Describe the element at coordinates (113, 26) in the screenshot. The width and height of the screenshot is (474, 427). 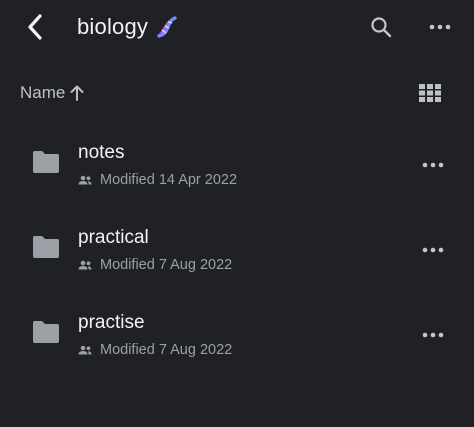
I see `page-title: biology` at that location.